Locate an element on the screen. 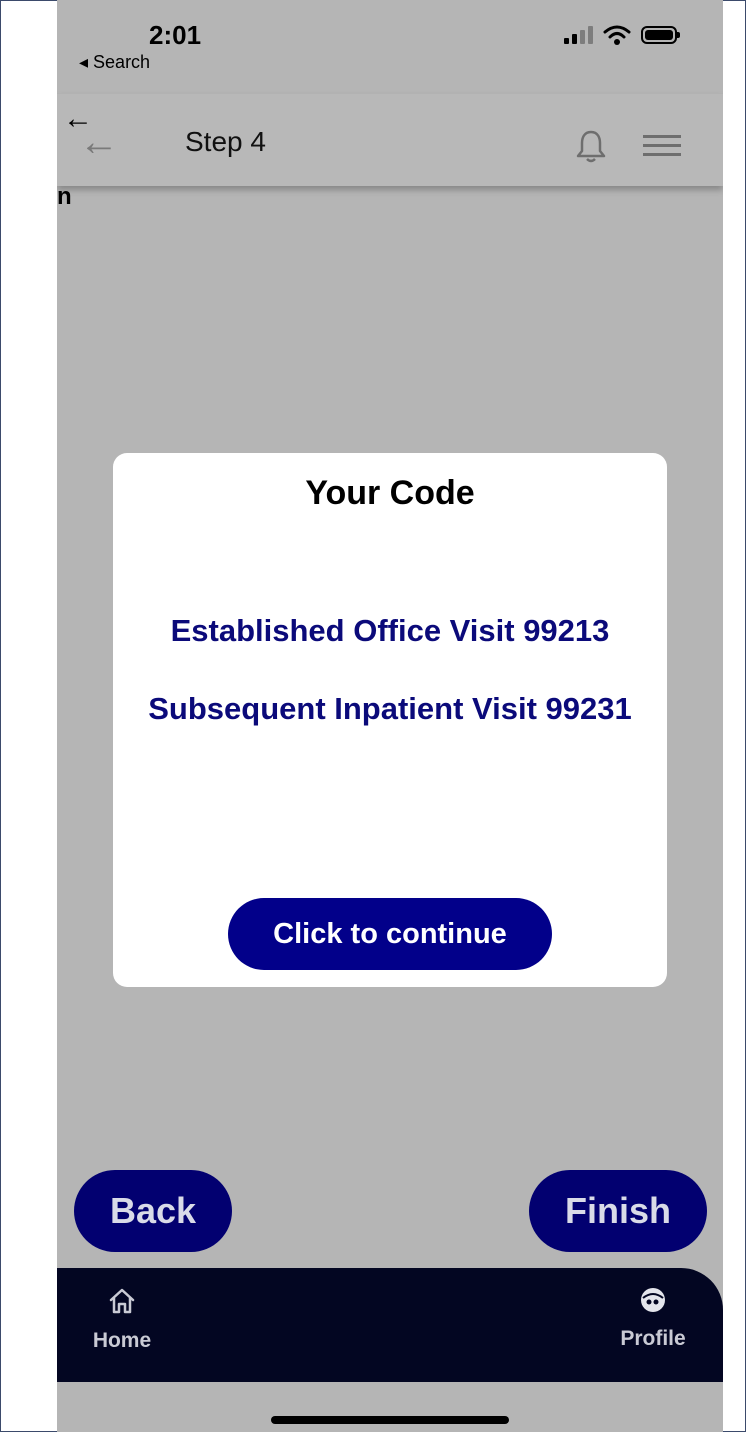 Image resolution: width=746 pixels, height=1432 pixels. battery-icon is located at coordinates (660, 35).